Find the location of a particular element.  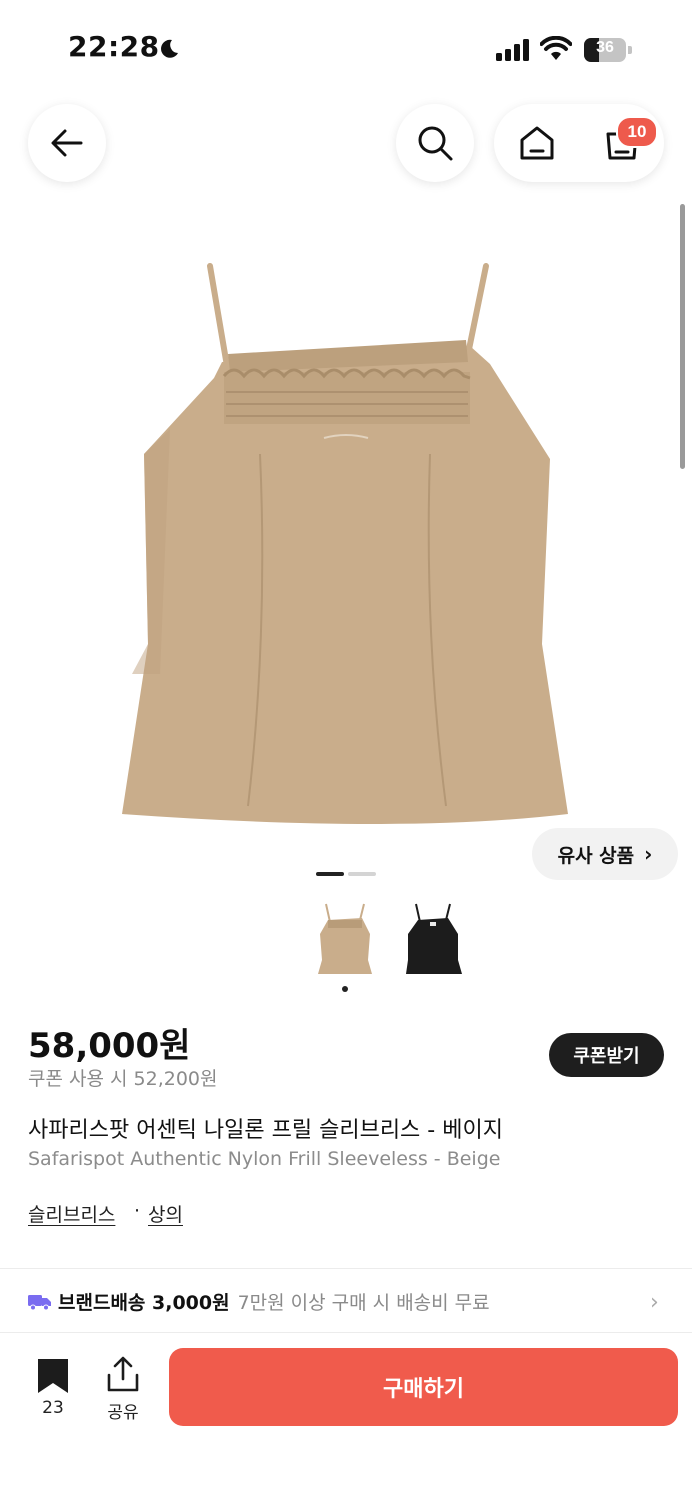

category-link-tops: 상의 is located at coordinates (165, 1213).